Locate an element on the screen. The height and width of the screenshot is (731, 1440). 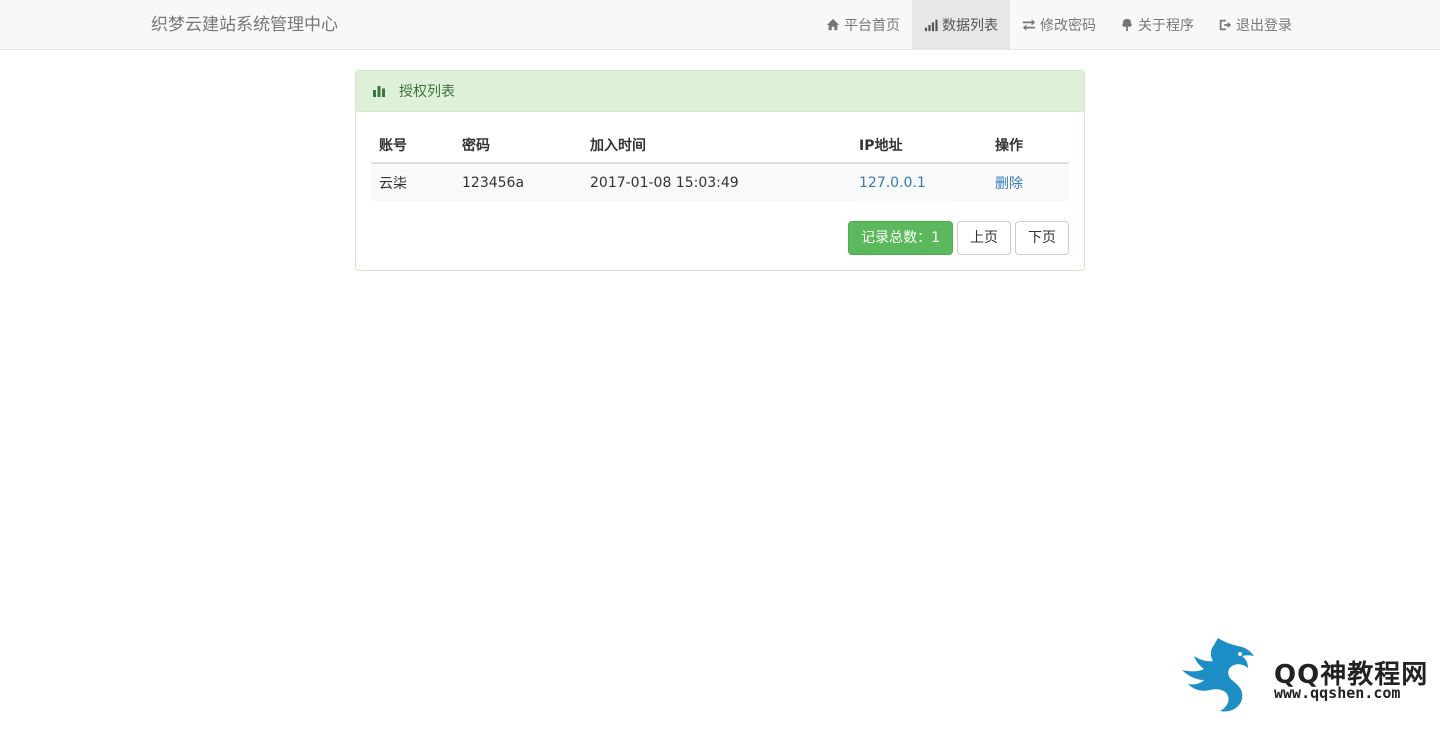
main-nav: 平台首页 数据列表 修改密码 关于程序 退出登录 is located at coordinates (1059, 25).